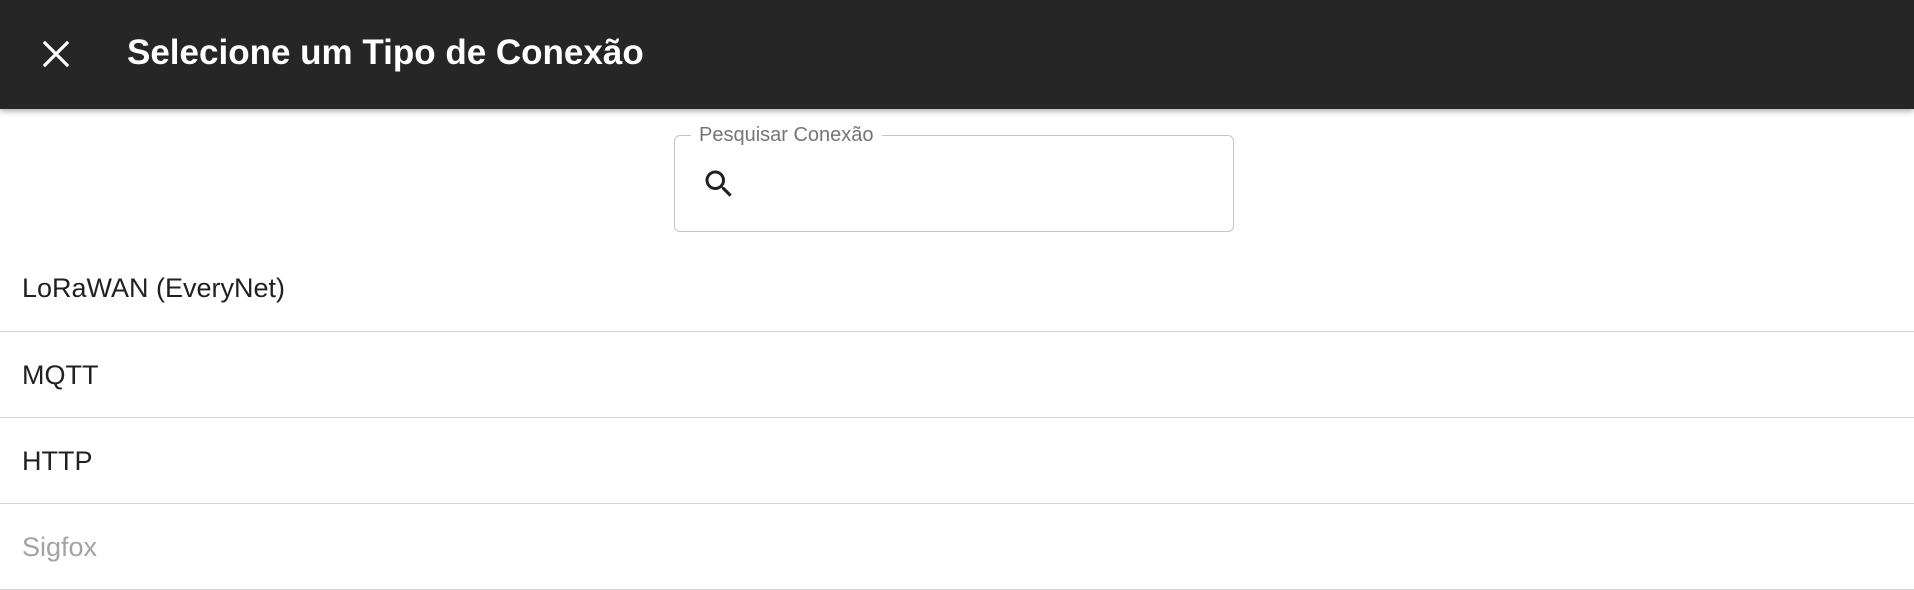 The width and height of the screenshot is (1914, 590). What do you see at coordinates (60, 546) in the screenshot?
I see `list-item-label: Sigfox` at bounding box center [60, 546].